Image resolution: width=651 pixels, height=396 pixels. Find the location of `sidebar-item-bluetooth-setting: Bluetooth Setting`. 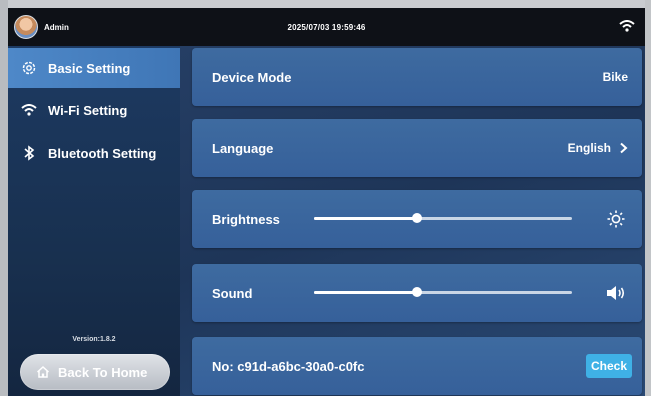

sidebar-item-bluetooth-setting: Bluetooth Setting is located at coordinates (94, 153).